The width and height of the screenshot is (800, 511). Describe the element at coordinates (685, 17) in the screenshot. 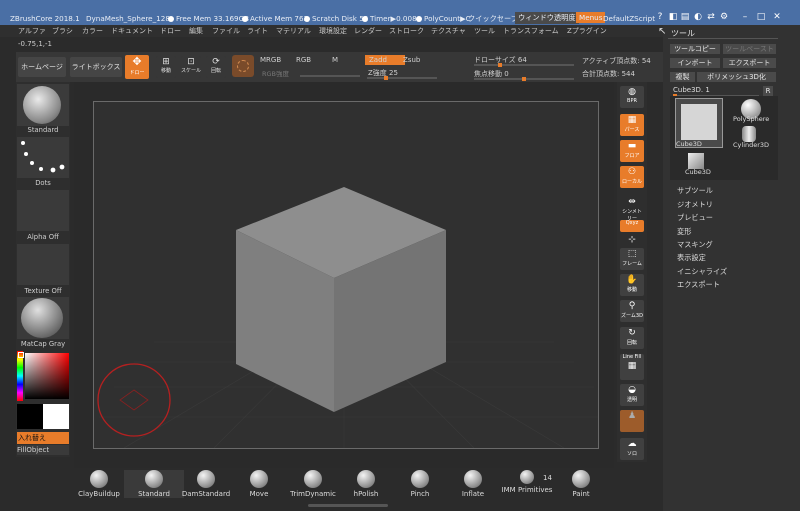

I see `palette-icon: ▤` at that location.